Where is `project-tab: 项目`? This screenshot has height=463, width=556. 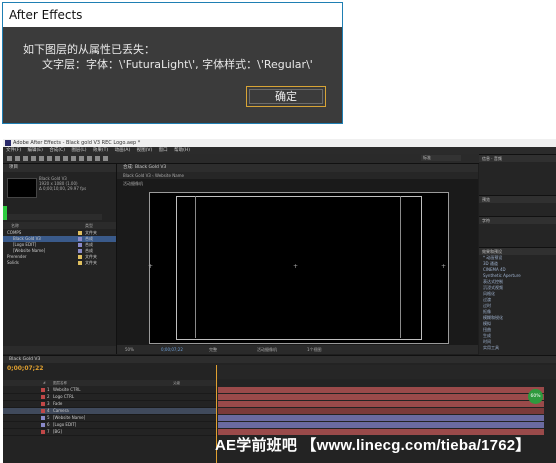
project-tab: 项目 is located at coordinates (59, 168).